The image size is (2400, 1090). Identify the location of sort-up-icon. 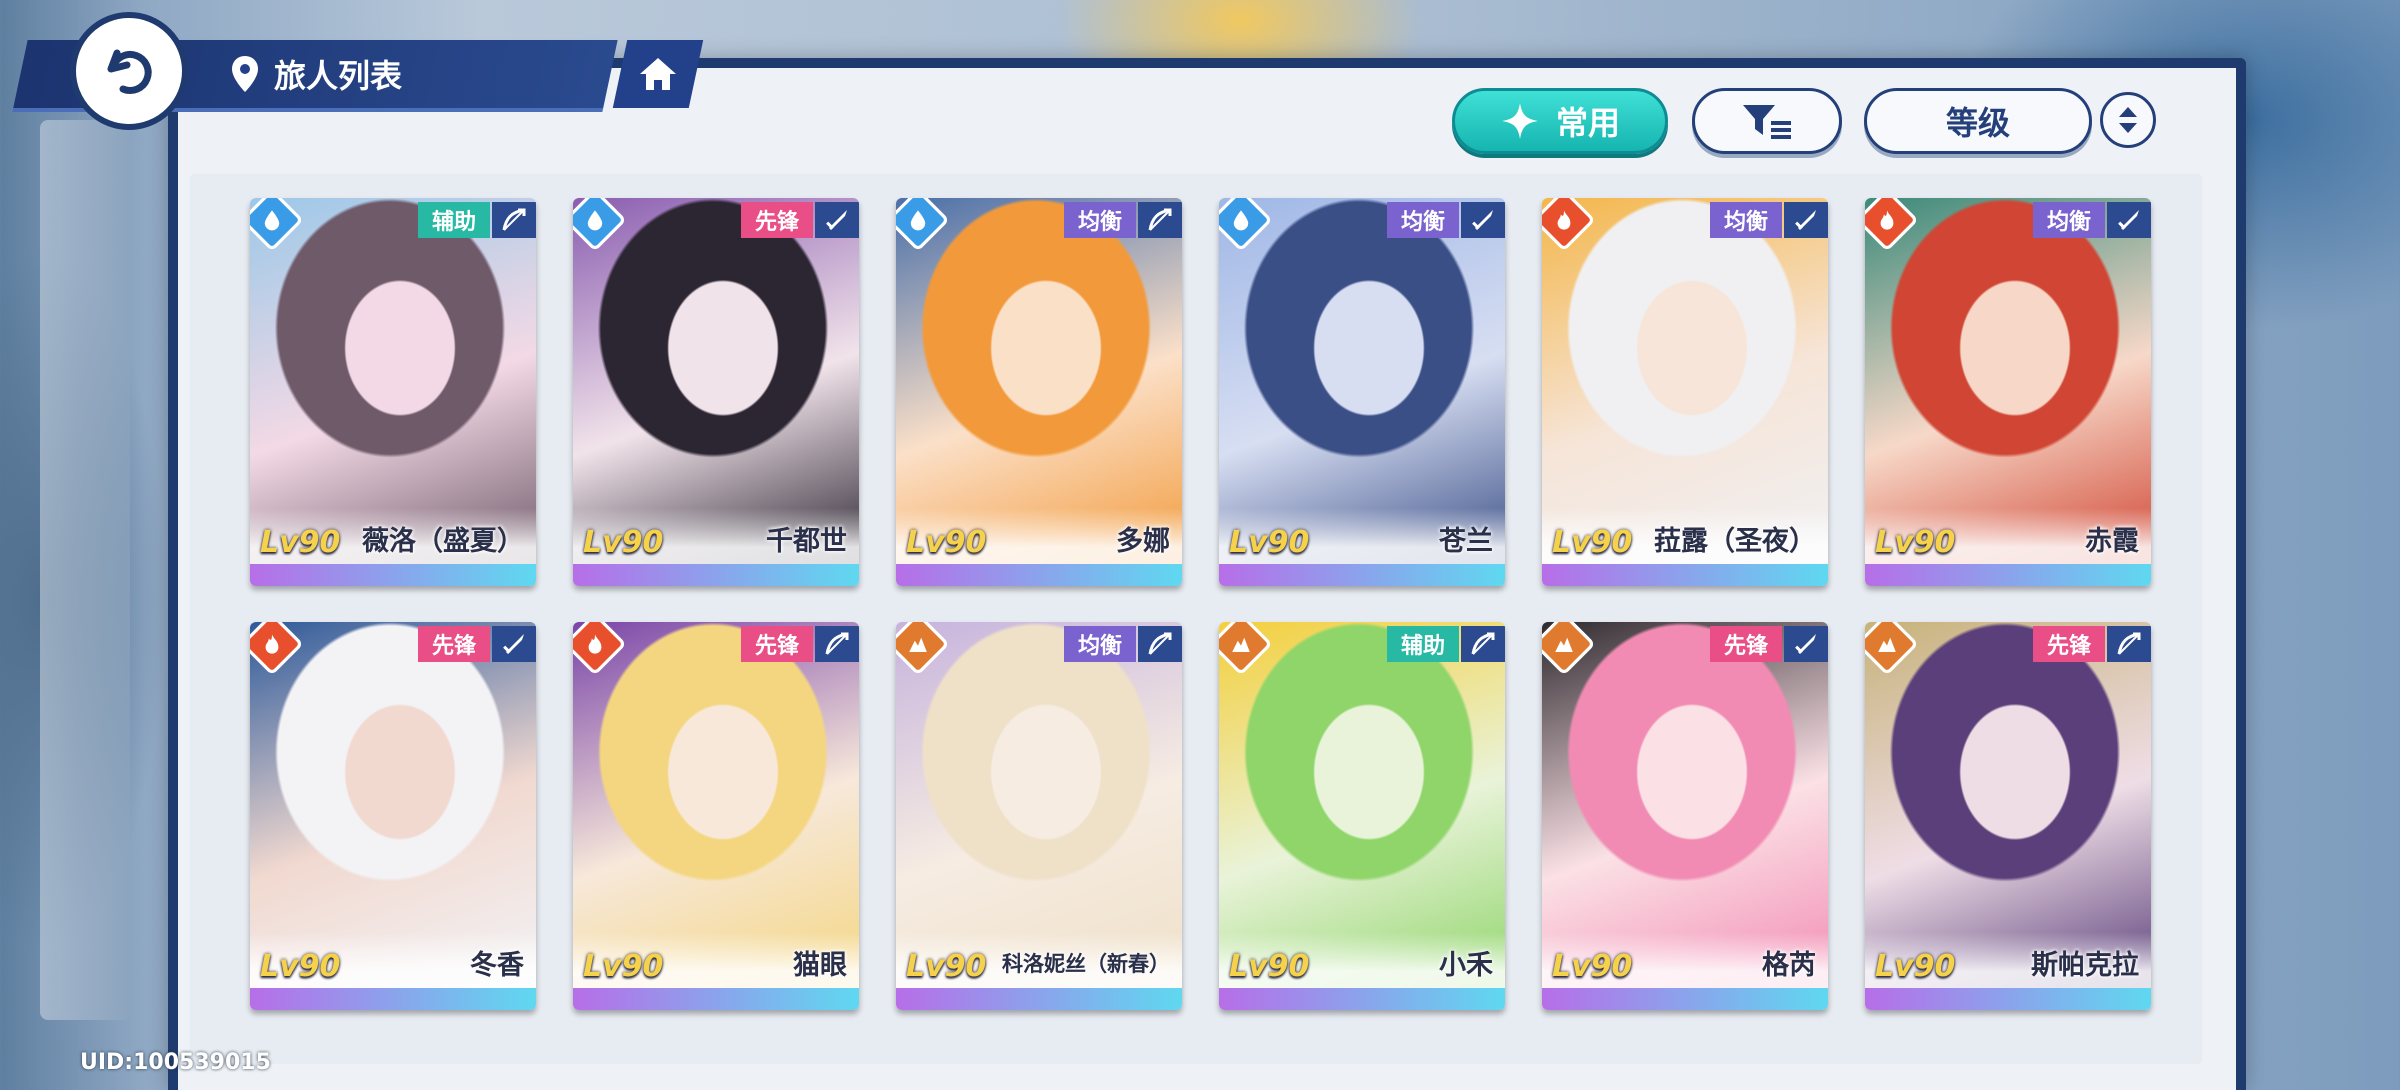
(2128, 112).